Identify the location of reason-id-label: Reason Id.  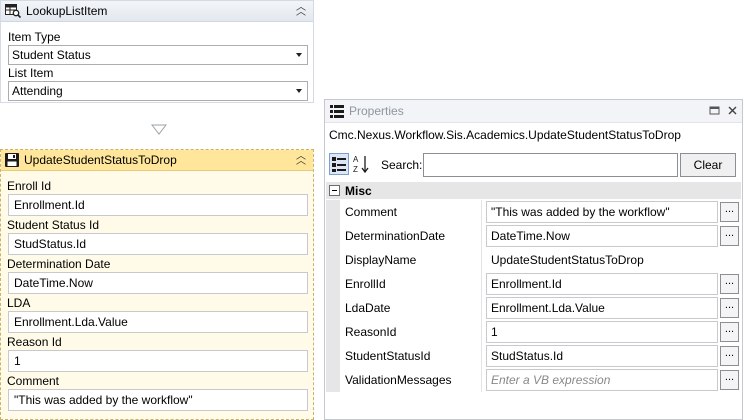
(34, 342).